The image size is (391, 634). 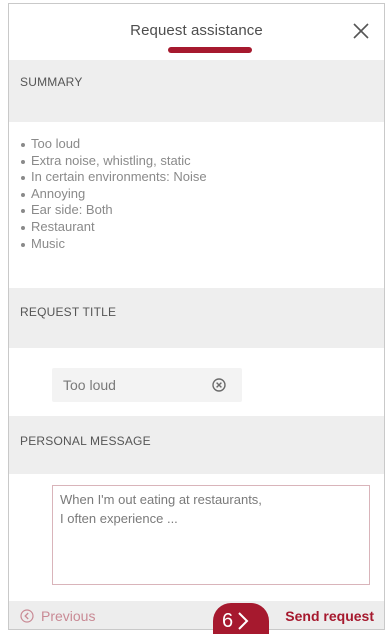 I want to click on request-title-section-header: REQUEST TITLE, so click(x=196, y=318).